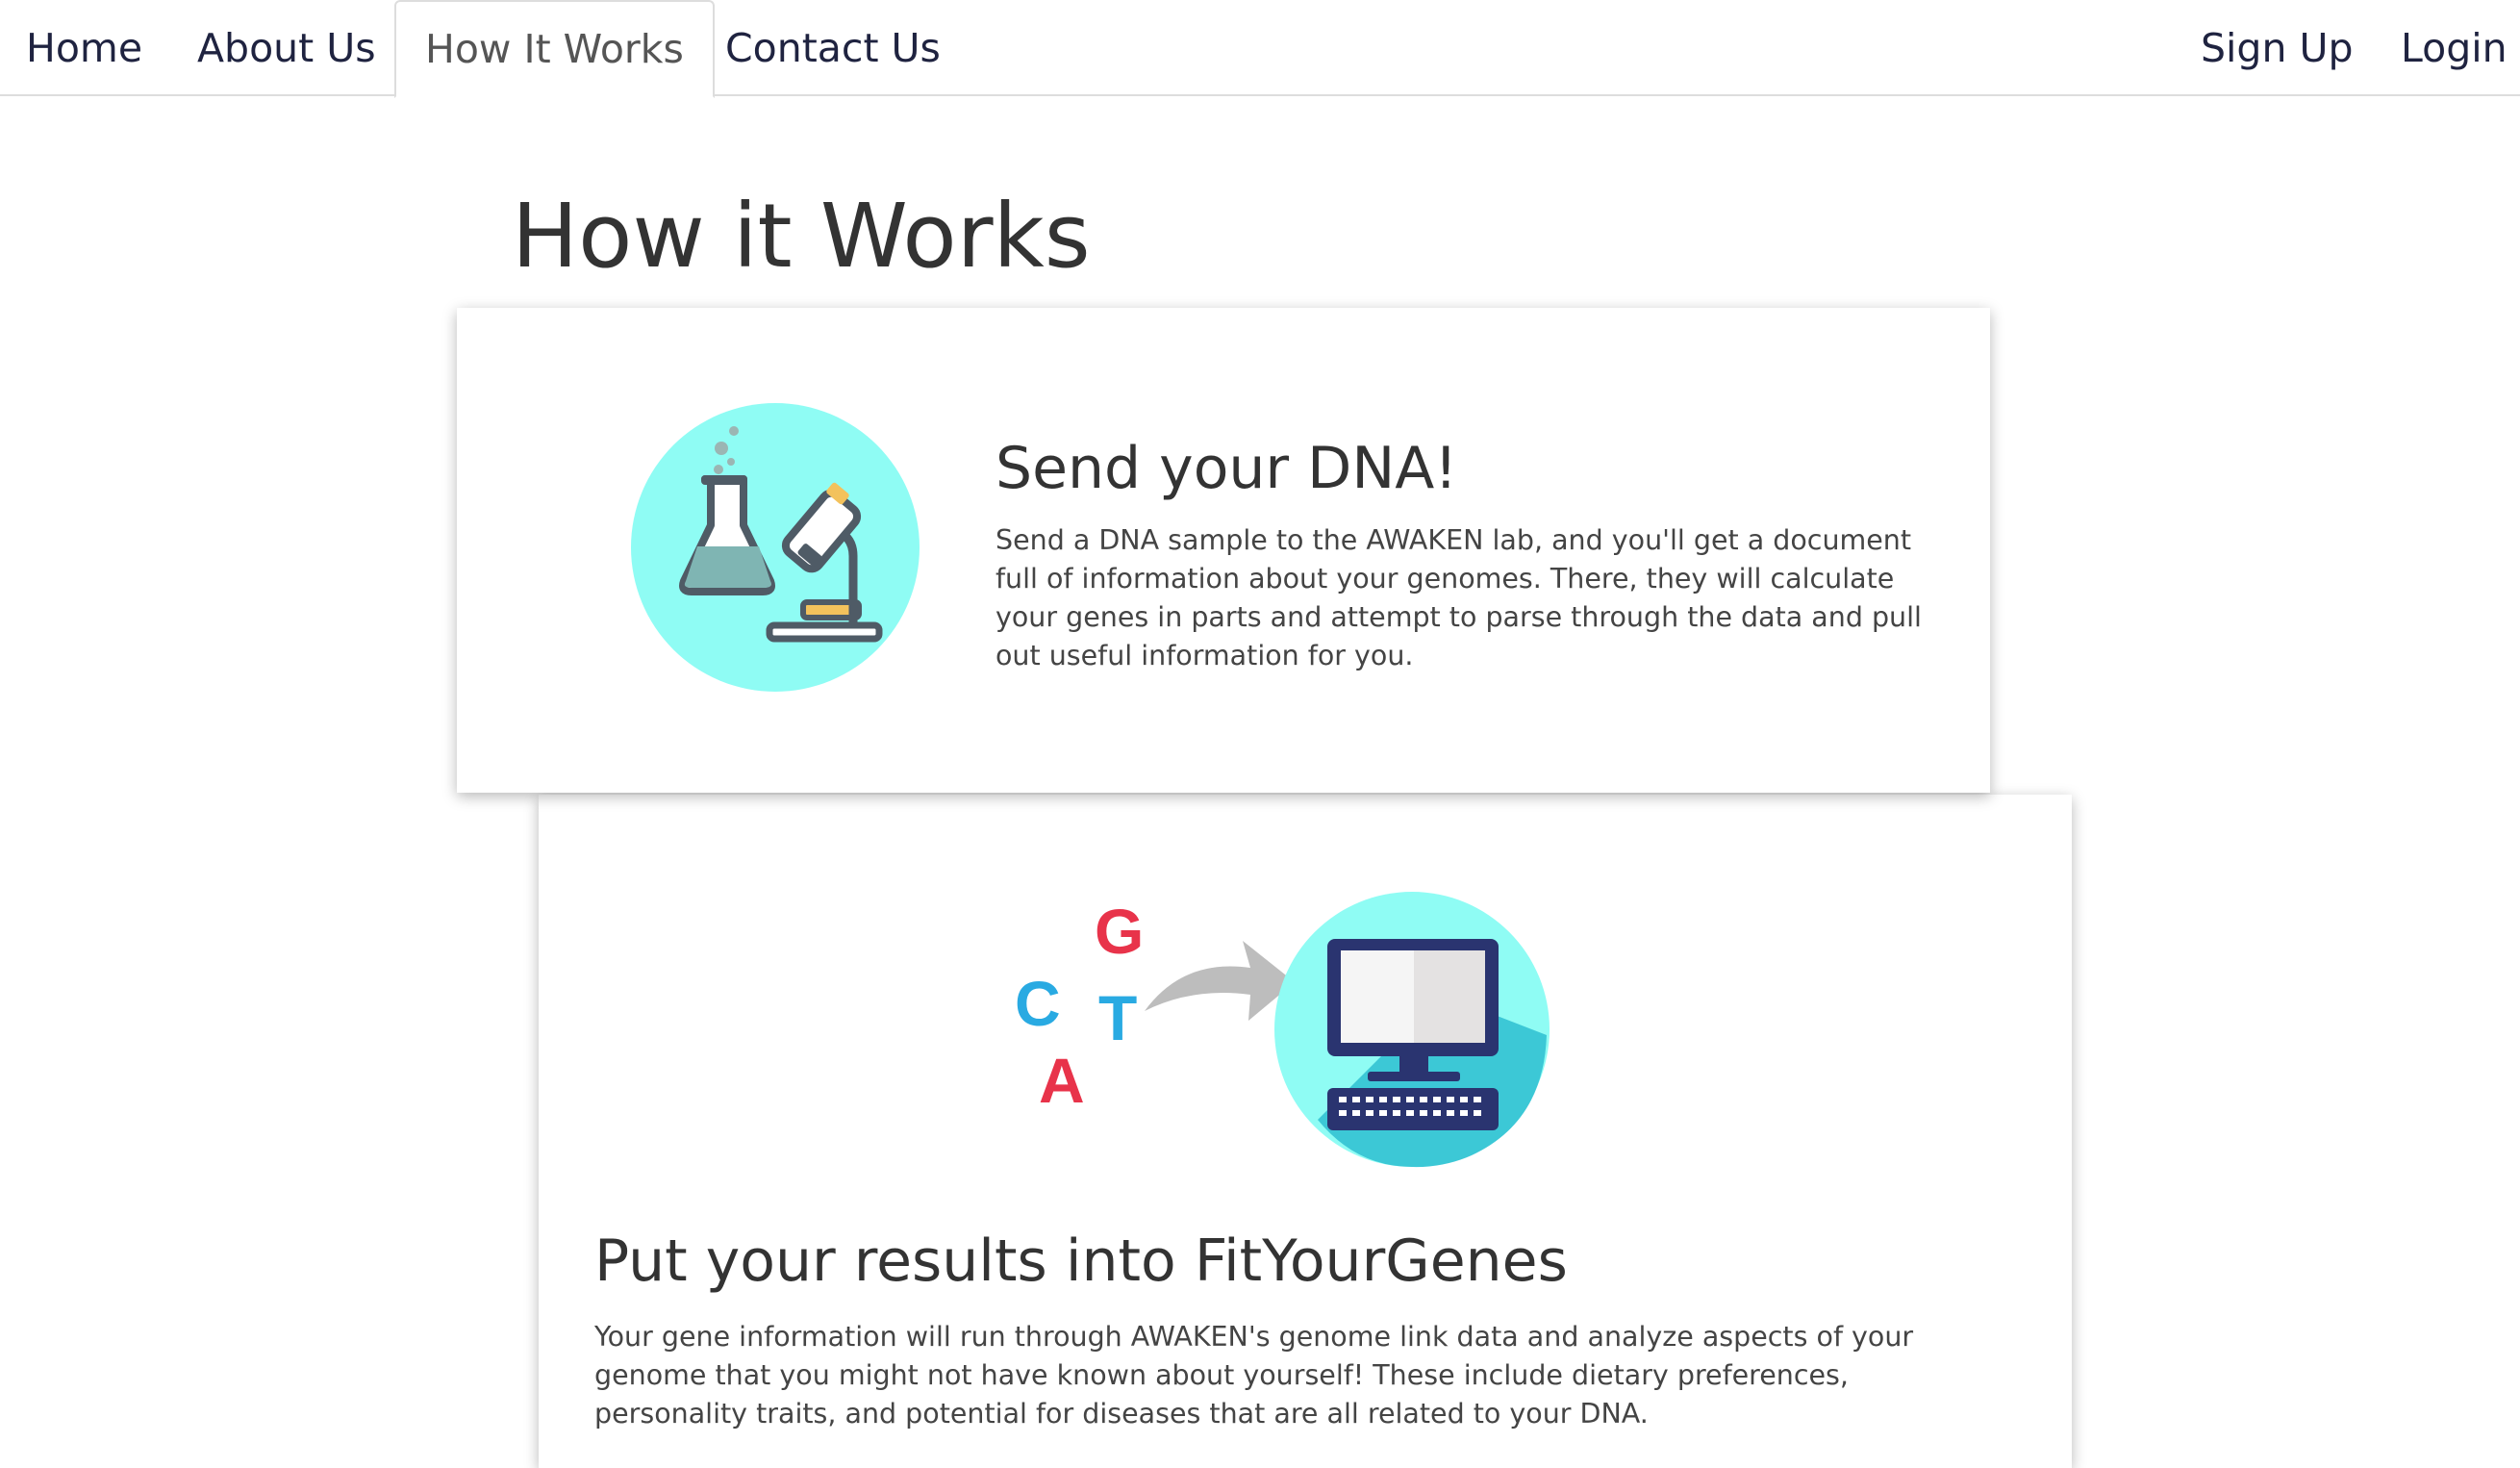 Image resolution: width=2520 pixels, height=1468 pixels. Describe the element at coordinates (1283, 1030) in the screenshot. I see `dna-to-computer-icon: G C T A` at that location.